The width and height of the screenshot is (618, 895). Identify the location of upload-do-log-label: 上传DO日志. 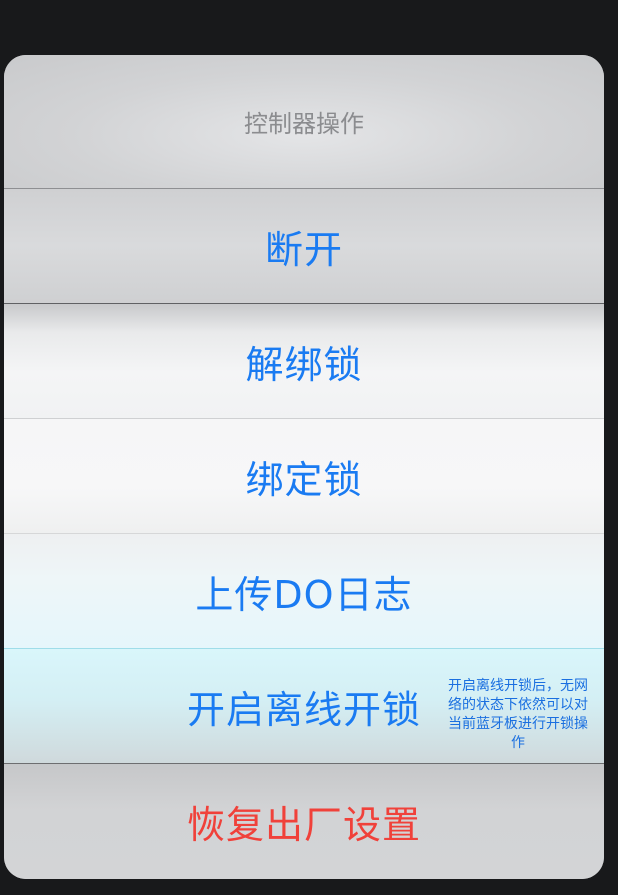
(304, 594).